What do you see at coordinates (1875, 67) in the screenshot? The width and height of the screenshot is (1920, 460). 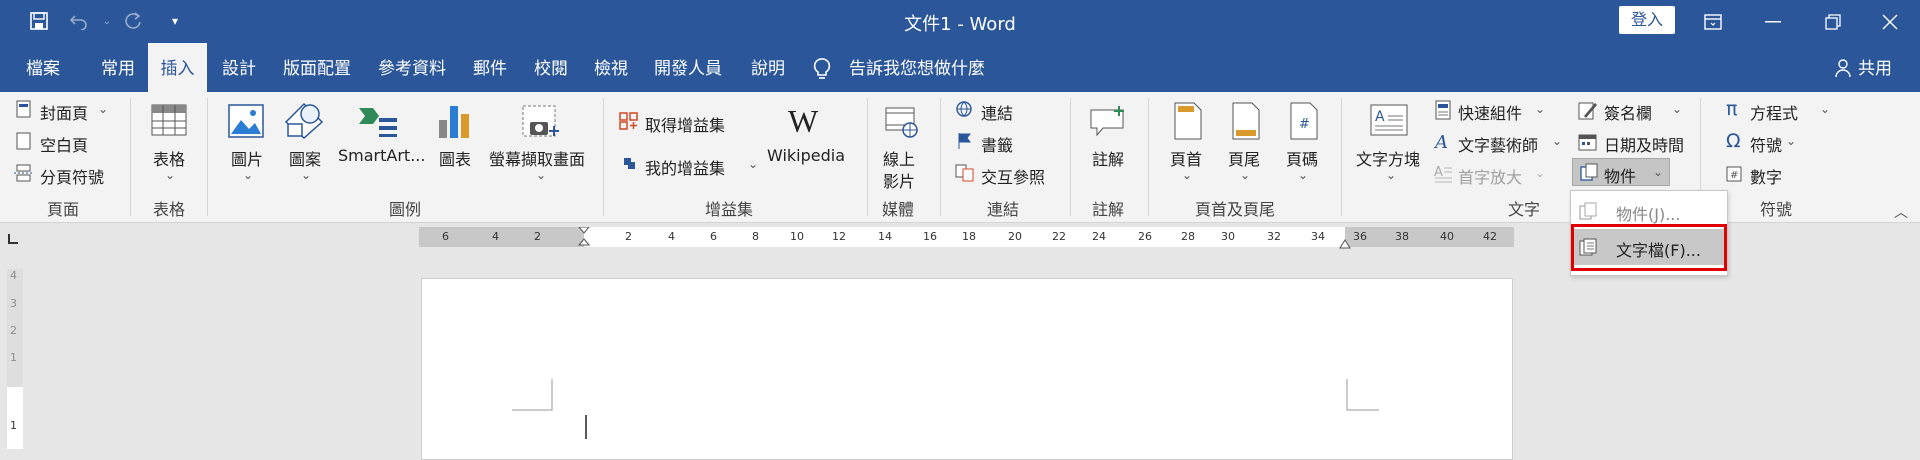 I see `share-button: 共用` at bounding box center [1875, 67].